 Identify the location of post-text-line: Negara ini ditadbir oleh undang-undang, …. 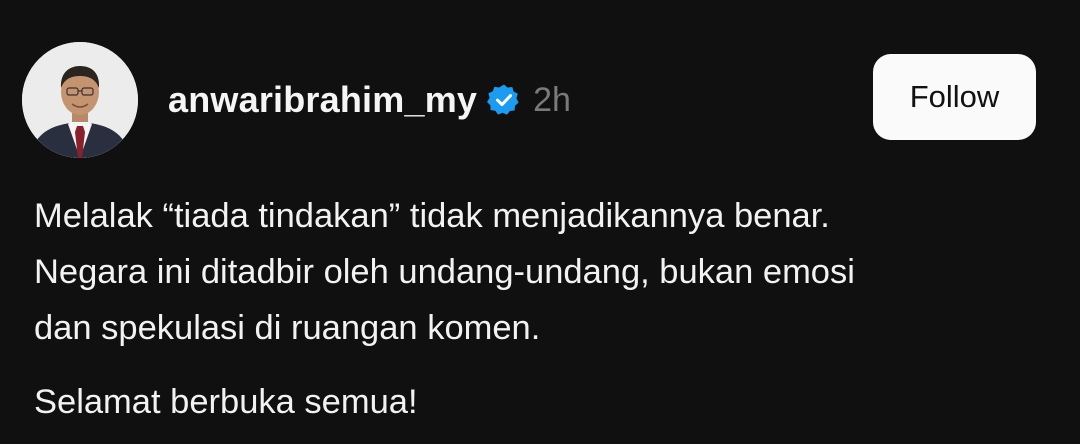
(444, 272).